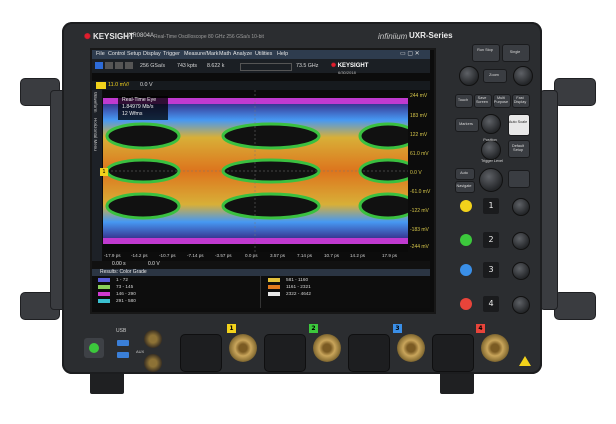 The image size is (616, 424). What do you see at coordinates (495, 348) in the screenshot?
I see `channel-4-input` at bounding box center [495, 348].